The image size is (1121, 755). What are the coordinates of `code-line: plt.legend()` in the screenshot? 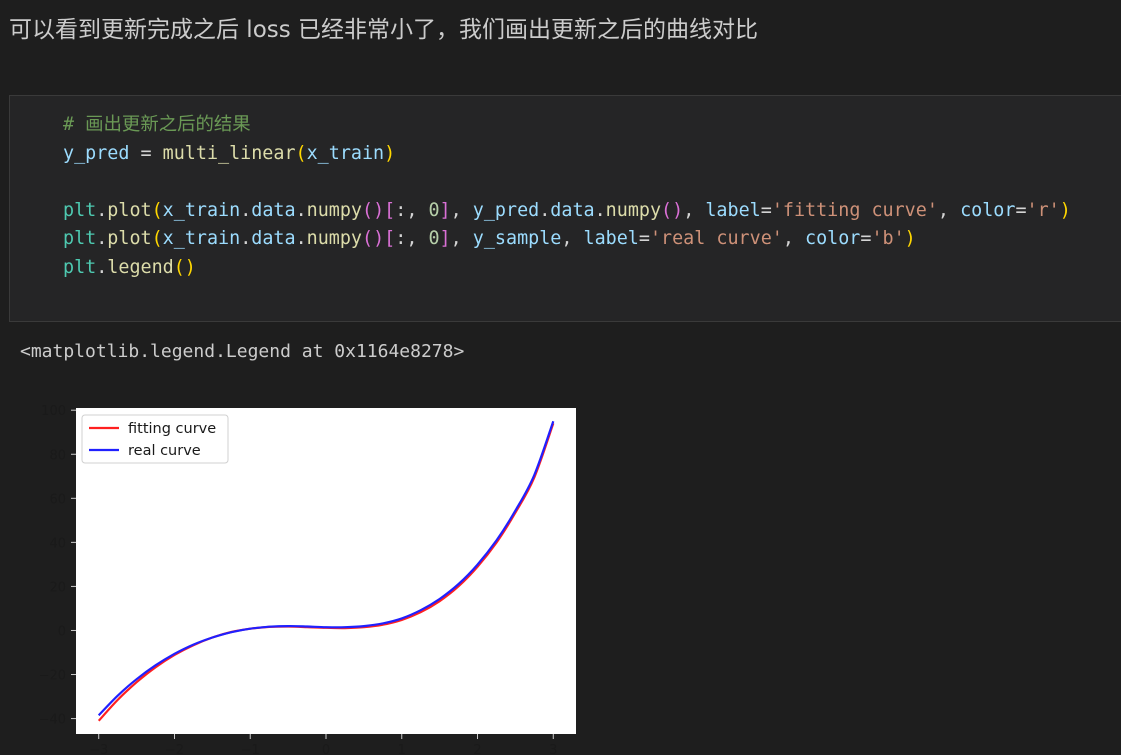 It's located at (567, 268).